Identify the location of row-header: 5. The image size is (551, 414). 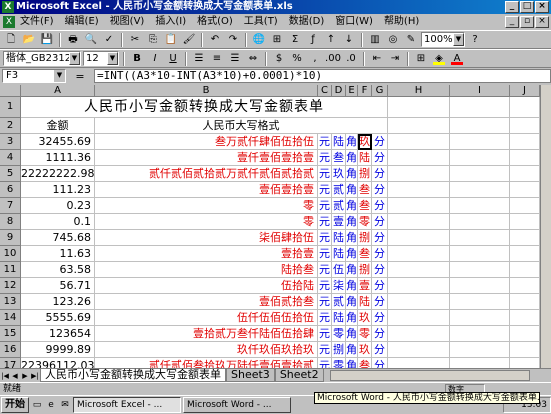
(10, 174).